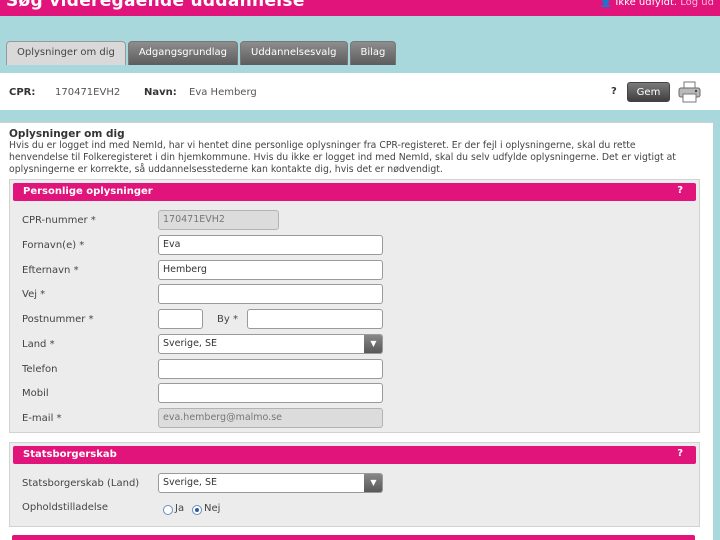  I want to click on citizenship-help-icon: ?, so click(680, 453).